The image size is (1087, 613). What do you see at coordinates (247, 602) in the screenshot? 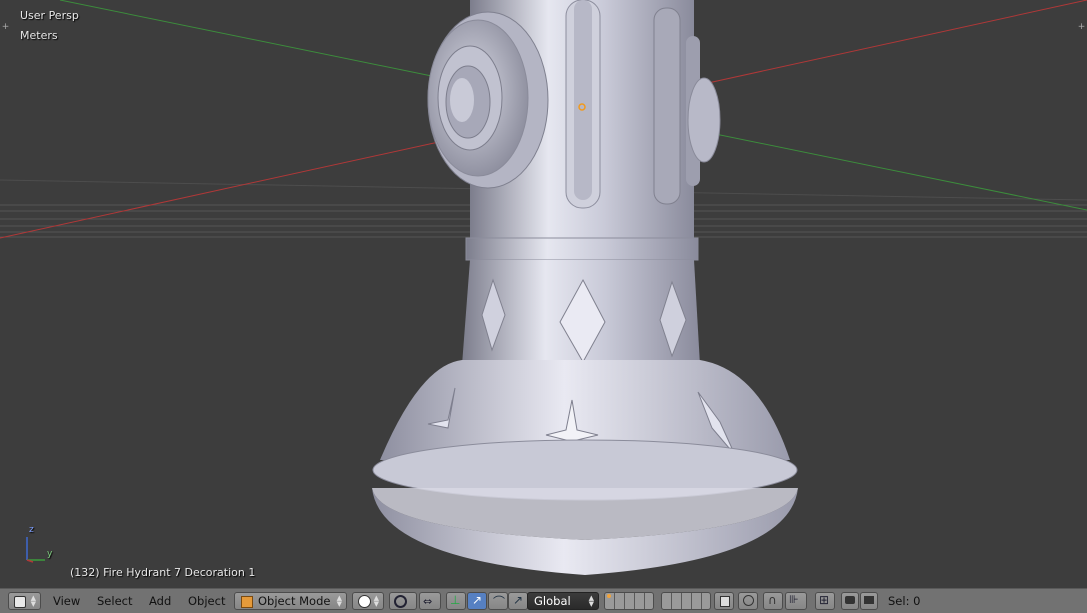
I see `object-mode-icon` at bounding box center [247, 602].